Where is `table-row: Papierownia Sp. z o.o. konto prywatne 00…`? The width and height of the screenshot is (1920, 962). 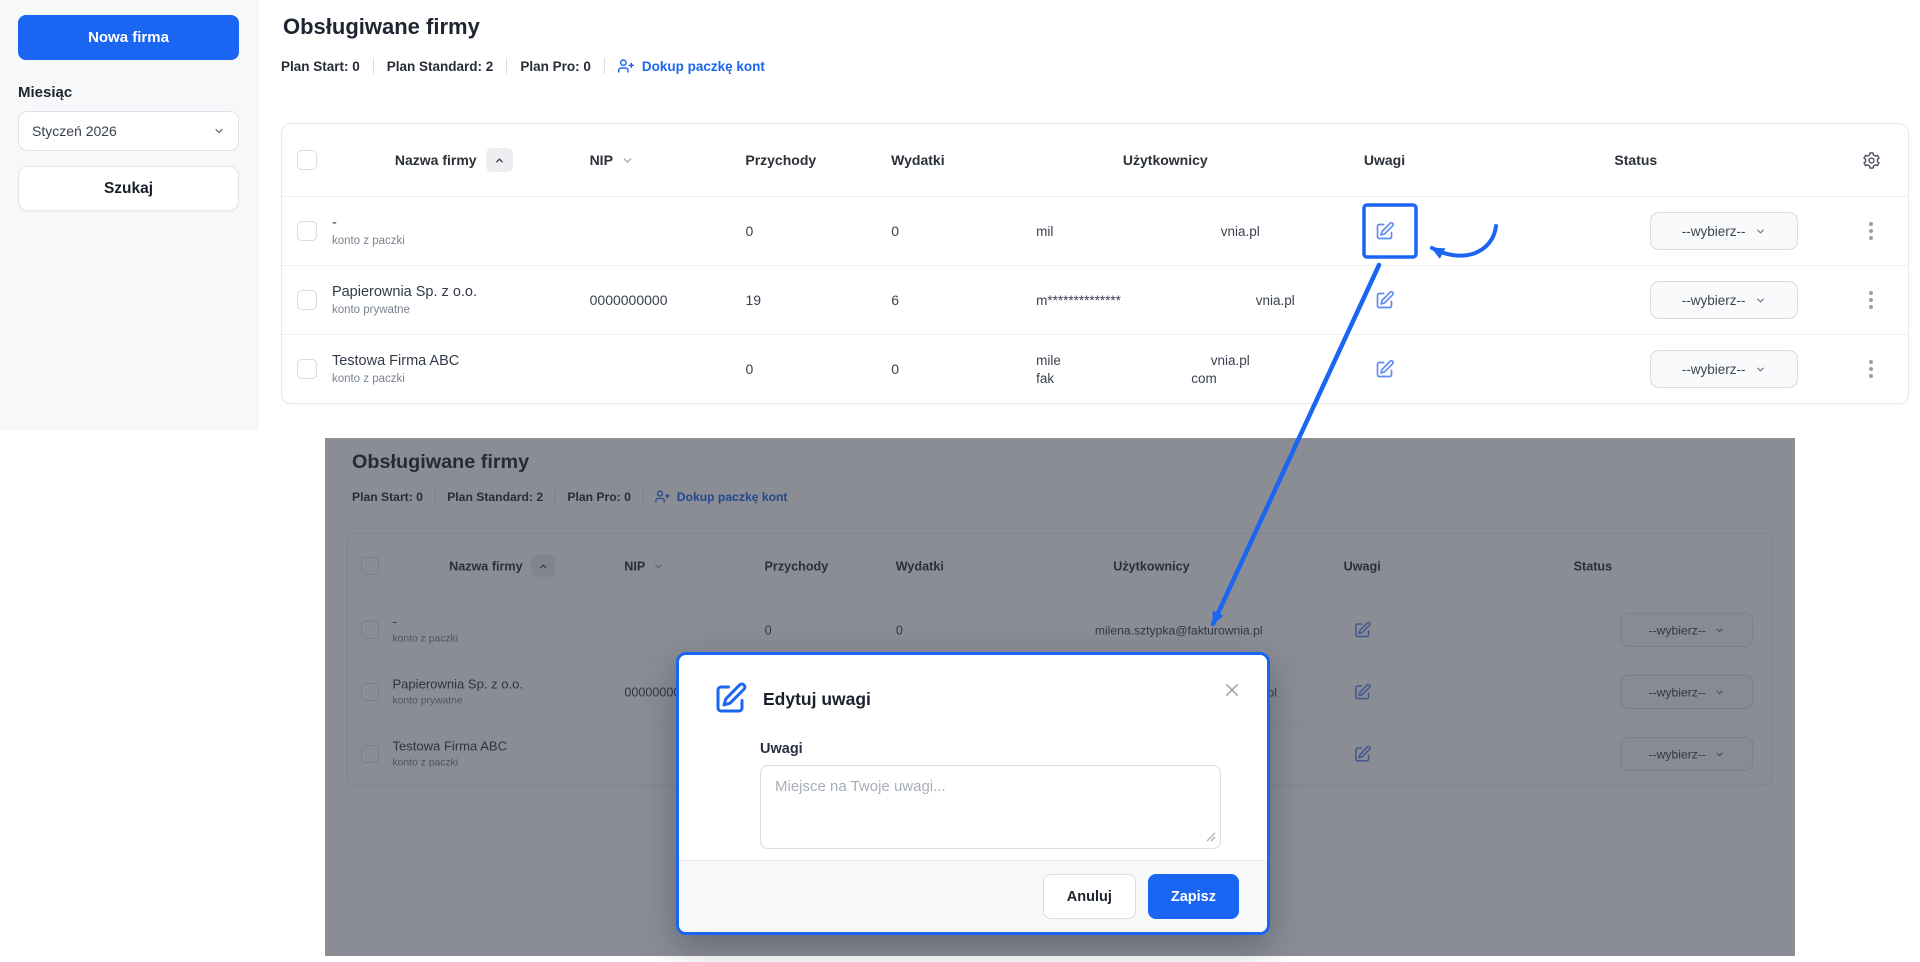
table-row: Papierownia Sp. z o.o. konto prywatne 00… is located at coordinates (1095, 299).